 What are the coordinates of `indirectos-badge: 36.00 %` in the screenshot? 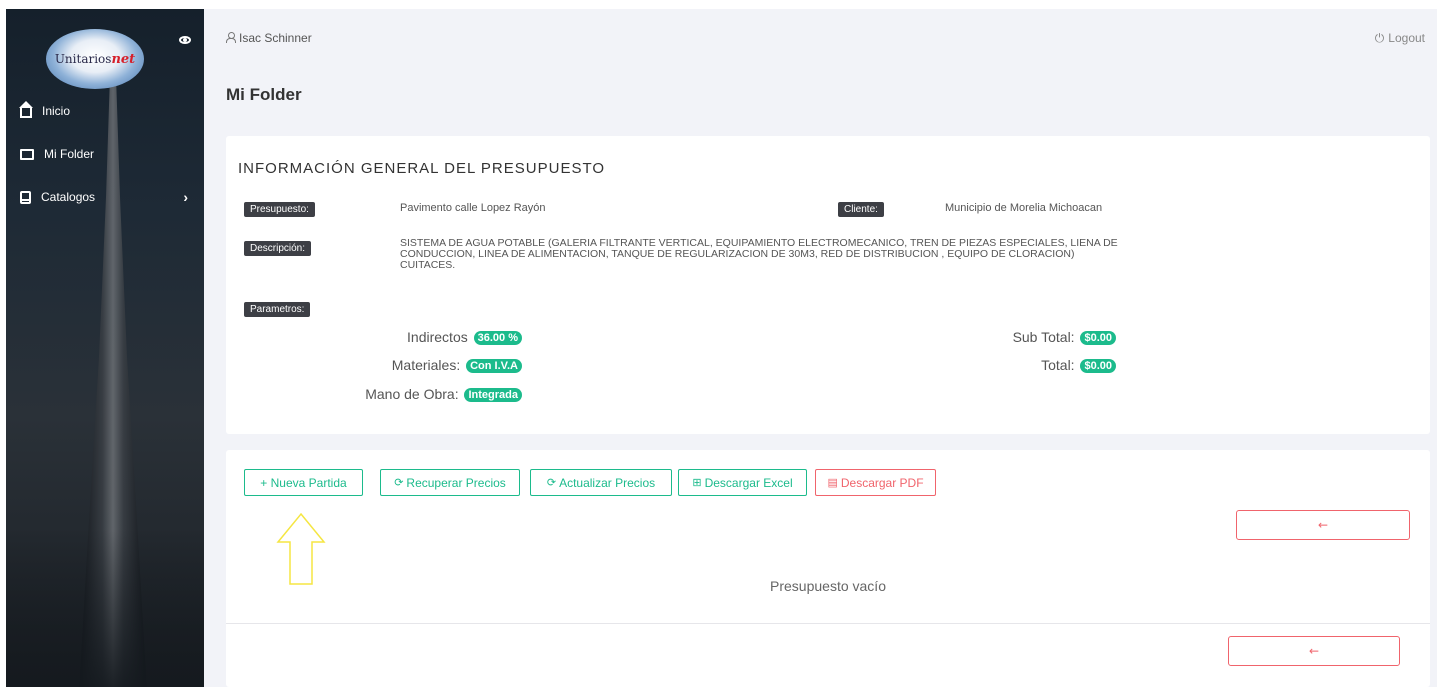 It's located at (497, 338).